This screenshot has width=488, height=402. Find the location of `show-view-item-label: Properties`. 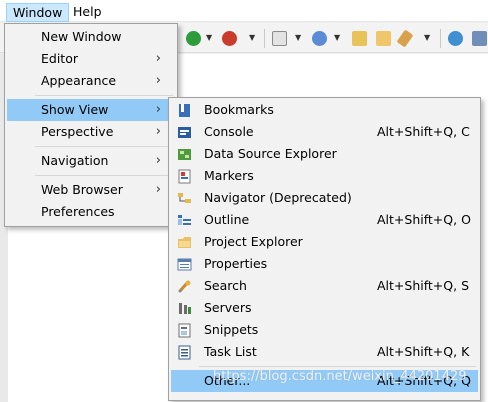

show-view-item-label: Properties is located at coordinates (236, 263).